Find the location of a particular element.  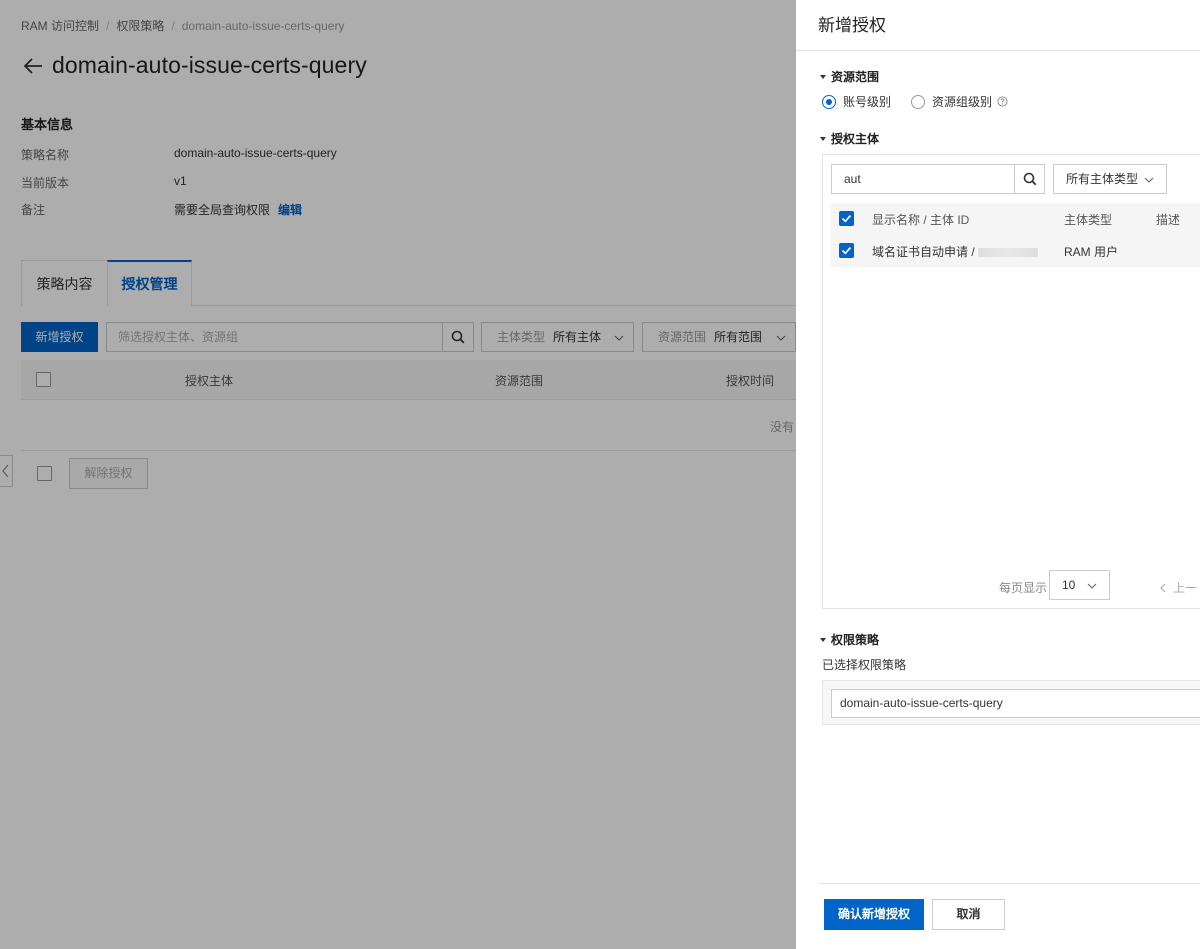

principal-title: 授权主体 is located at coordinates (849, 138).